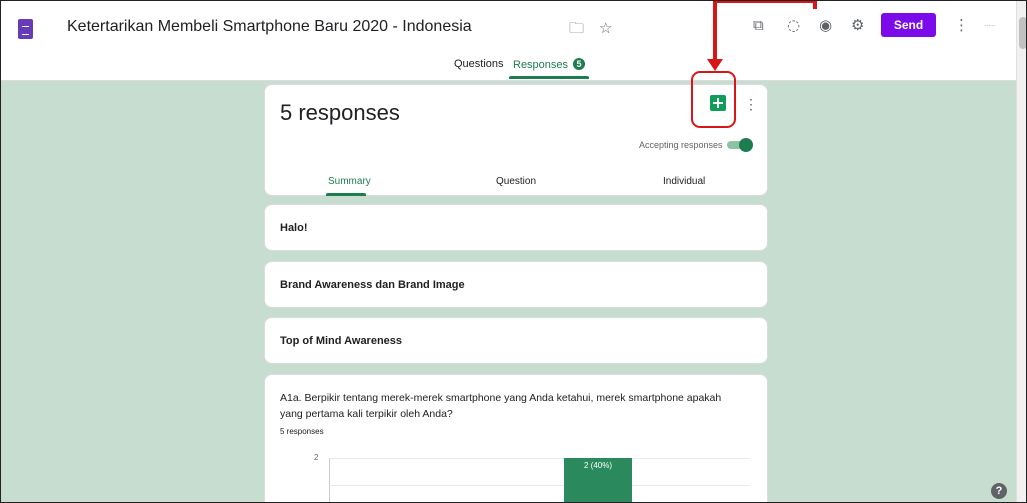 The width and height of the screenshot is (1027, 503). I want to click on annotation-highlight-box, so click(713, 99).